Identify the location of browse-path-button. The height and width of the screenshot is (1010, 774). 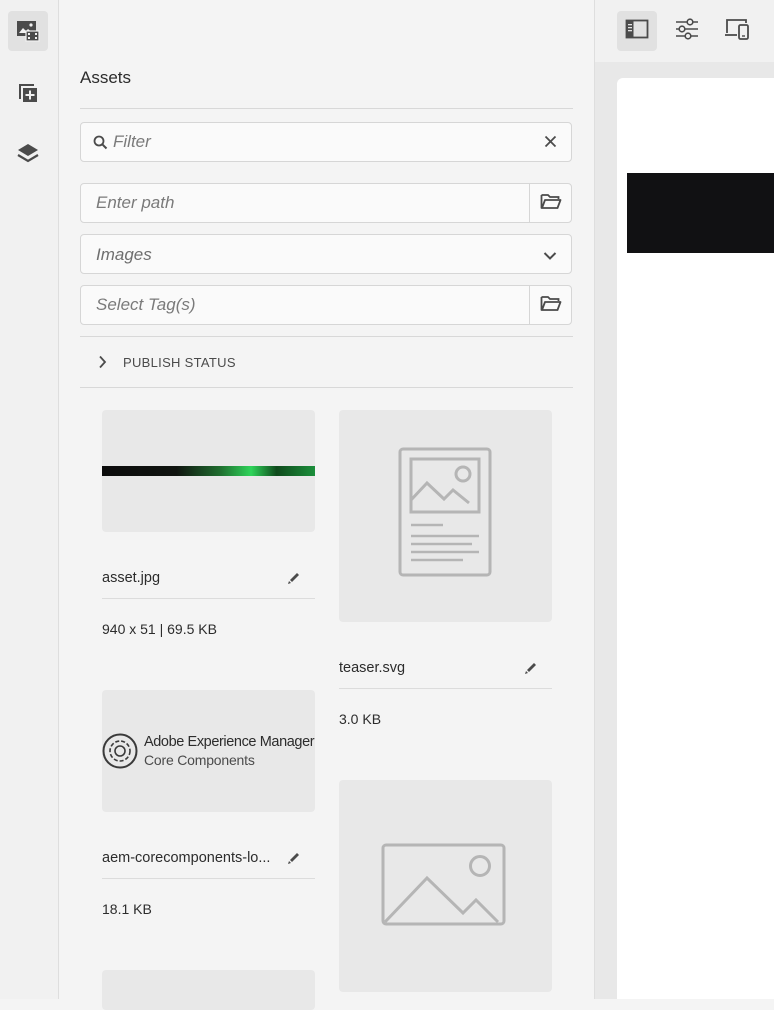
(550, 203).